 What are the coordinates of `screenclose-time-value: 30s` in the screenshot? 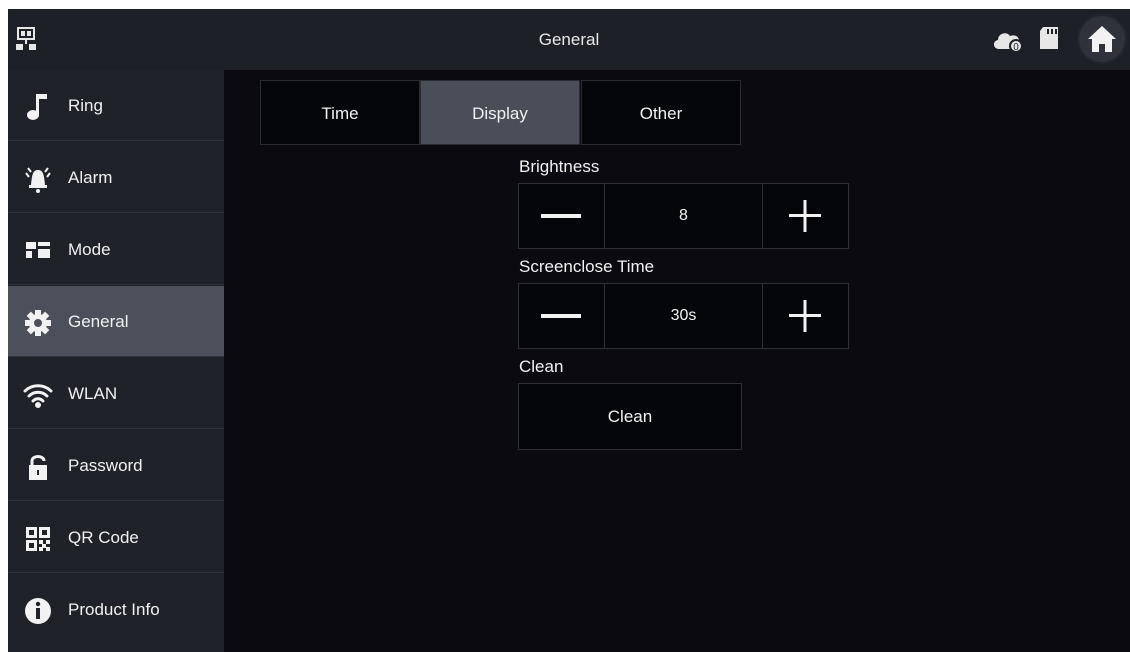 It's located at (683, 316).